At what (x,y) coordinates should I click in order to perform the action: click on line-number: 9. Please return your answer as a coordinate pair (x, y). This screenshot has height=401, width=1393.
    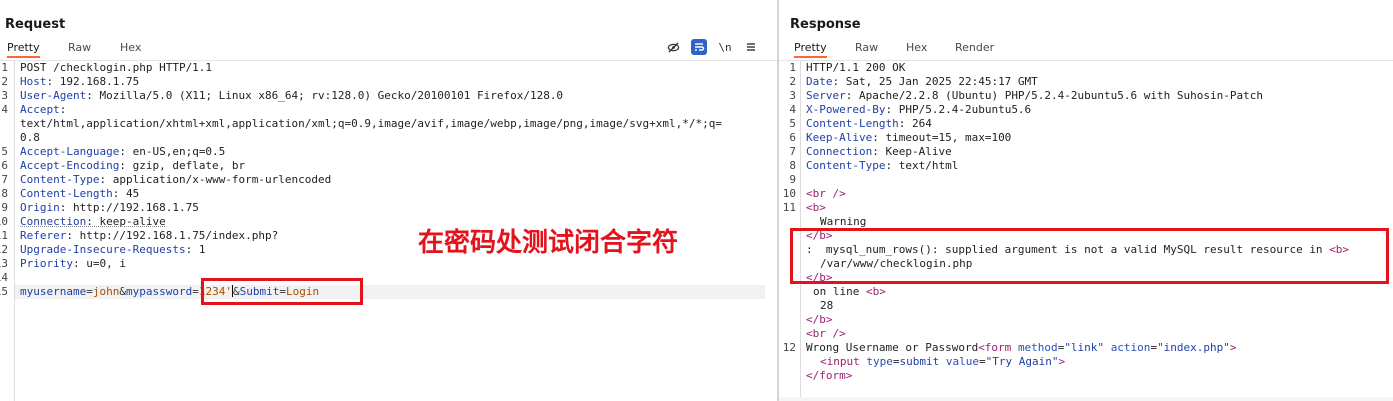
    Looking at the image, I should click on (4, 207).